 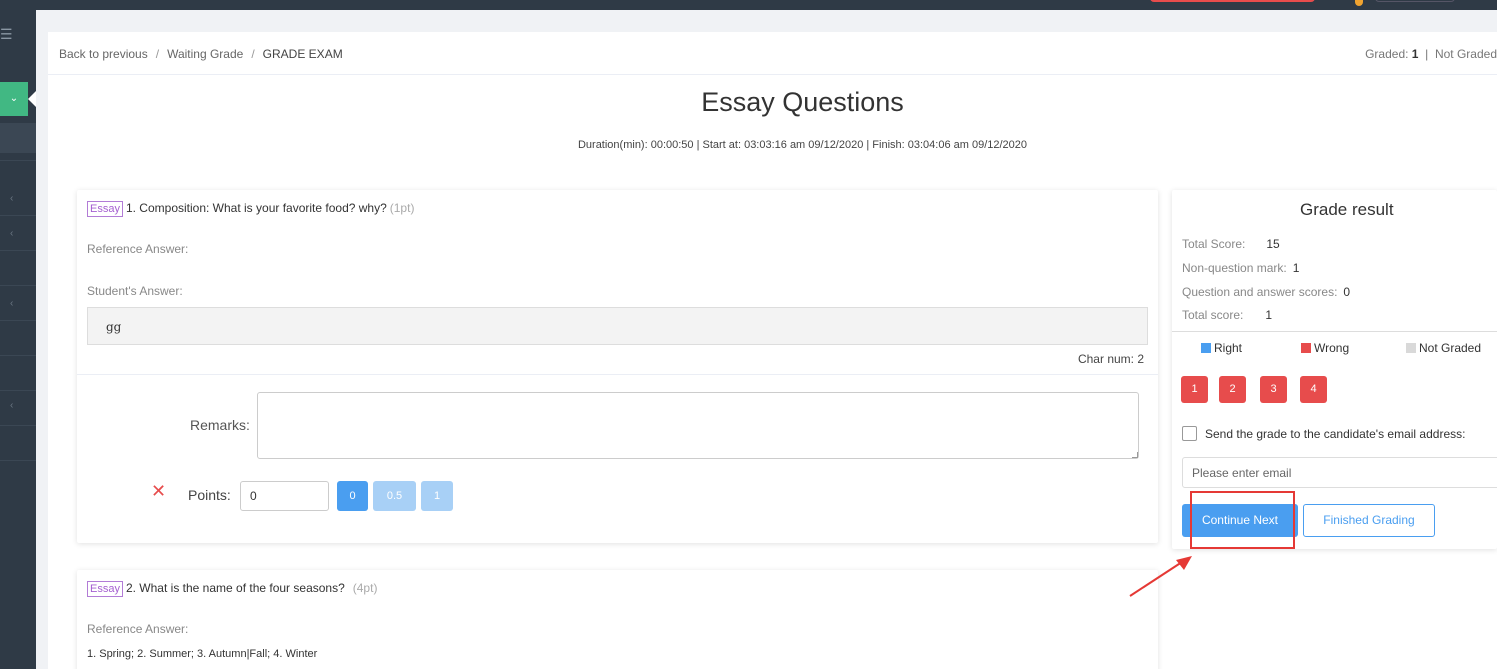 What do you see at coordinates (1296, 268) in the screenshot?
I see `non-question-mark-value: 1` at bounding box center [1296, 268].